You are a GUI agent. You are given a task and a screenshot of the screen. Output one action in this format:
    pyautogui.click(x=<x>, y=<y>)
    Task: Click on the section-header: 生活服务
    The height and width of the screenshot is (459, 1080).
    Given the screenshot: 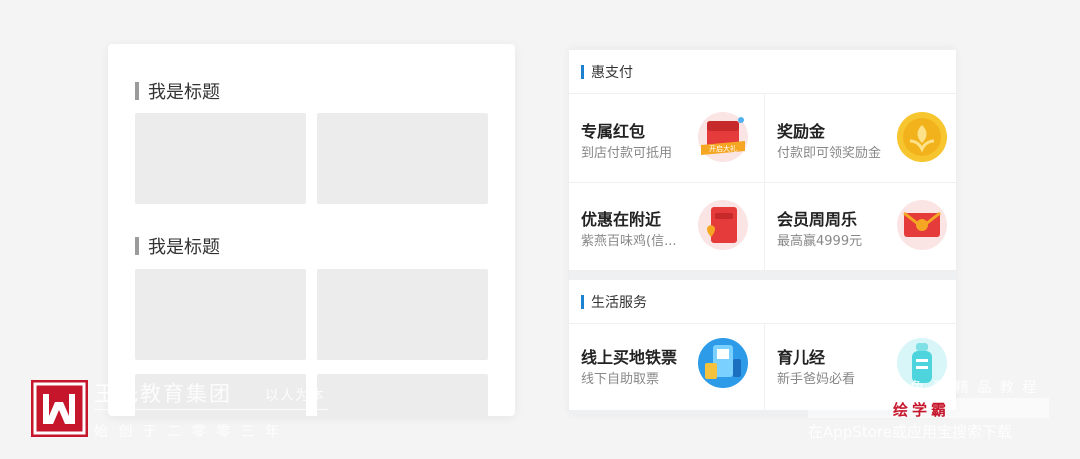 What is the action you would take?
    pyautogui.click(x=762, y=302)
    